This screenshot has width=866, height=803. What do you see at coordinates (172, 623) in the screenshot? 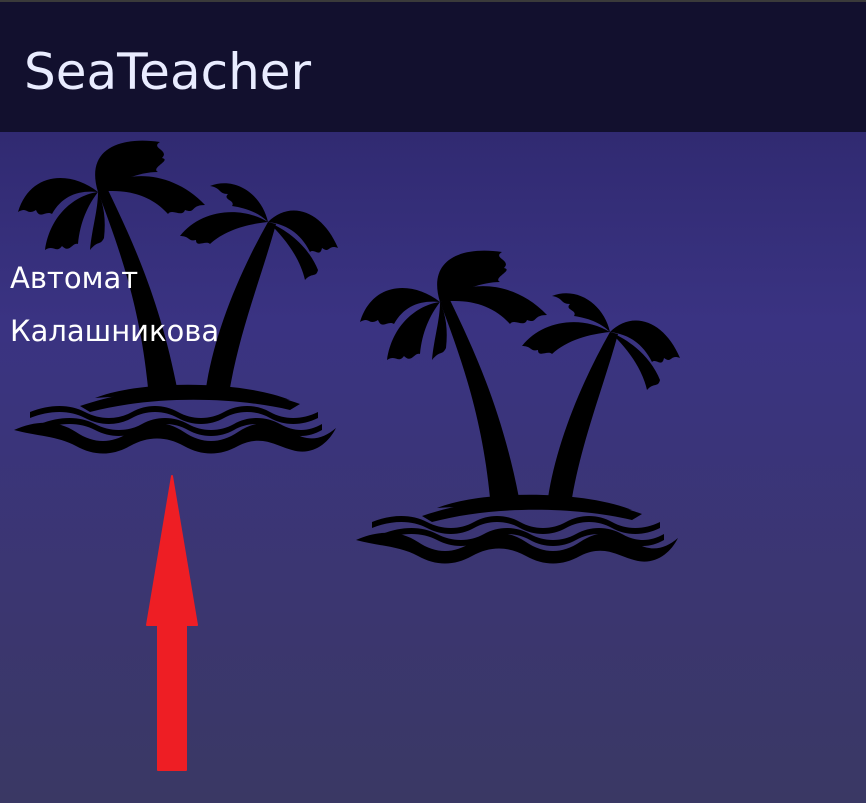
I see `up-arrow-icon` at bounding box center [172, 623].